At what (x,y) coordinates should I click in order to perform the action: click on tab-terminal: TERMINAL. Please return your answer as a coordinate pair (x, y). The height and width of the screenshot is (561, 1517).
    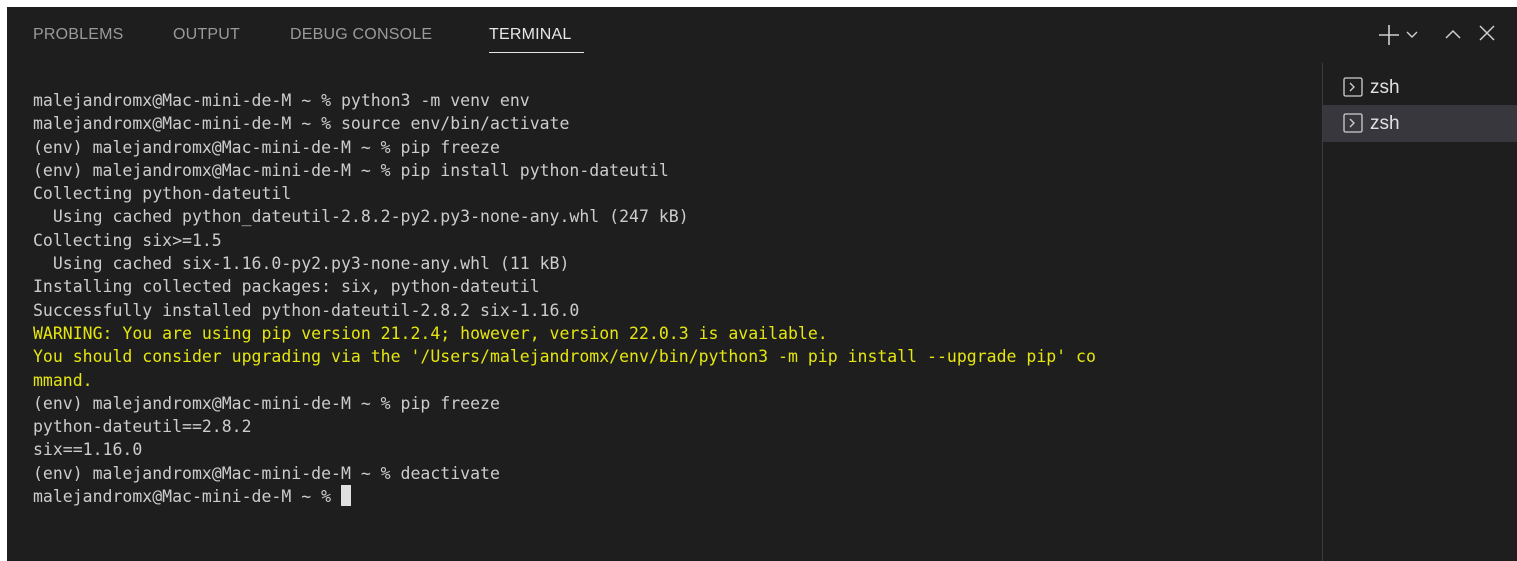
    Looking at the image, I should click on (530, 35).